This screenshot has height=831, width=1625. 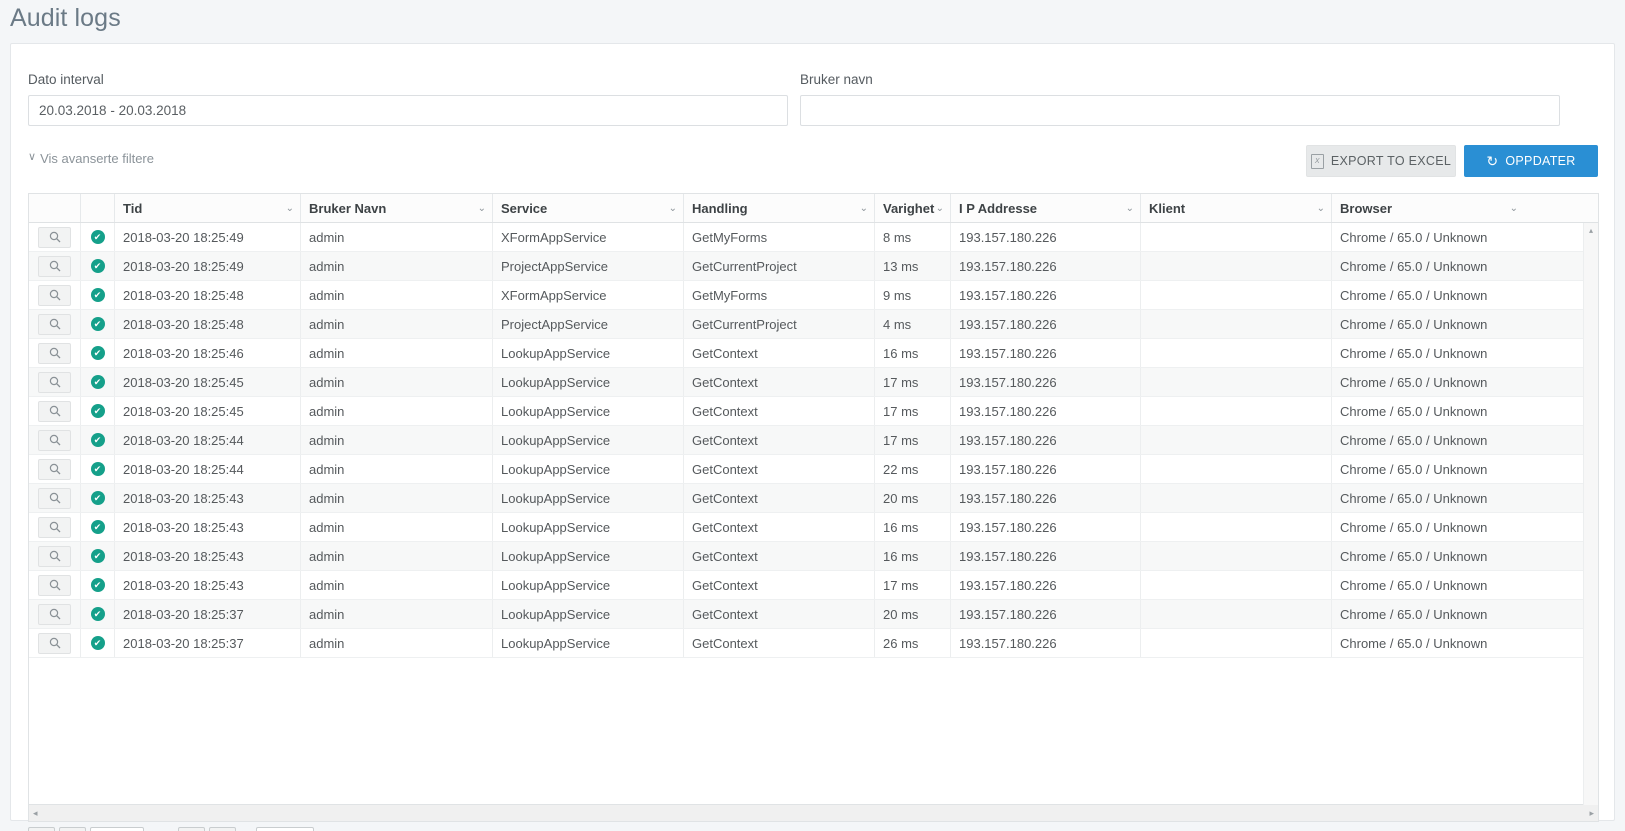 What do you see at coordinates (1591, 813) in the screenshot?
I see `scroll-right-icon: ▸` at bounding box center [1591, 813].